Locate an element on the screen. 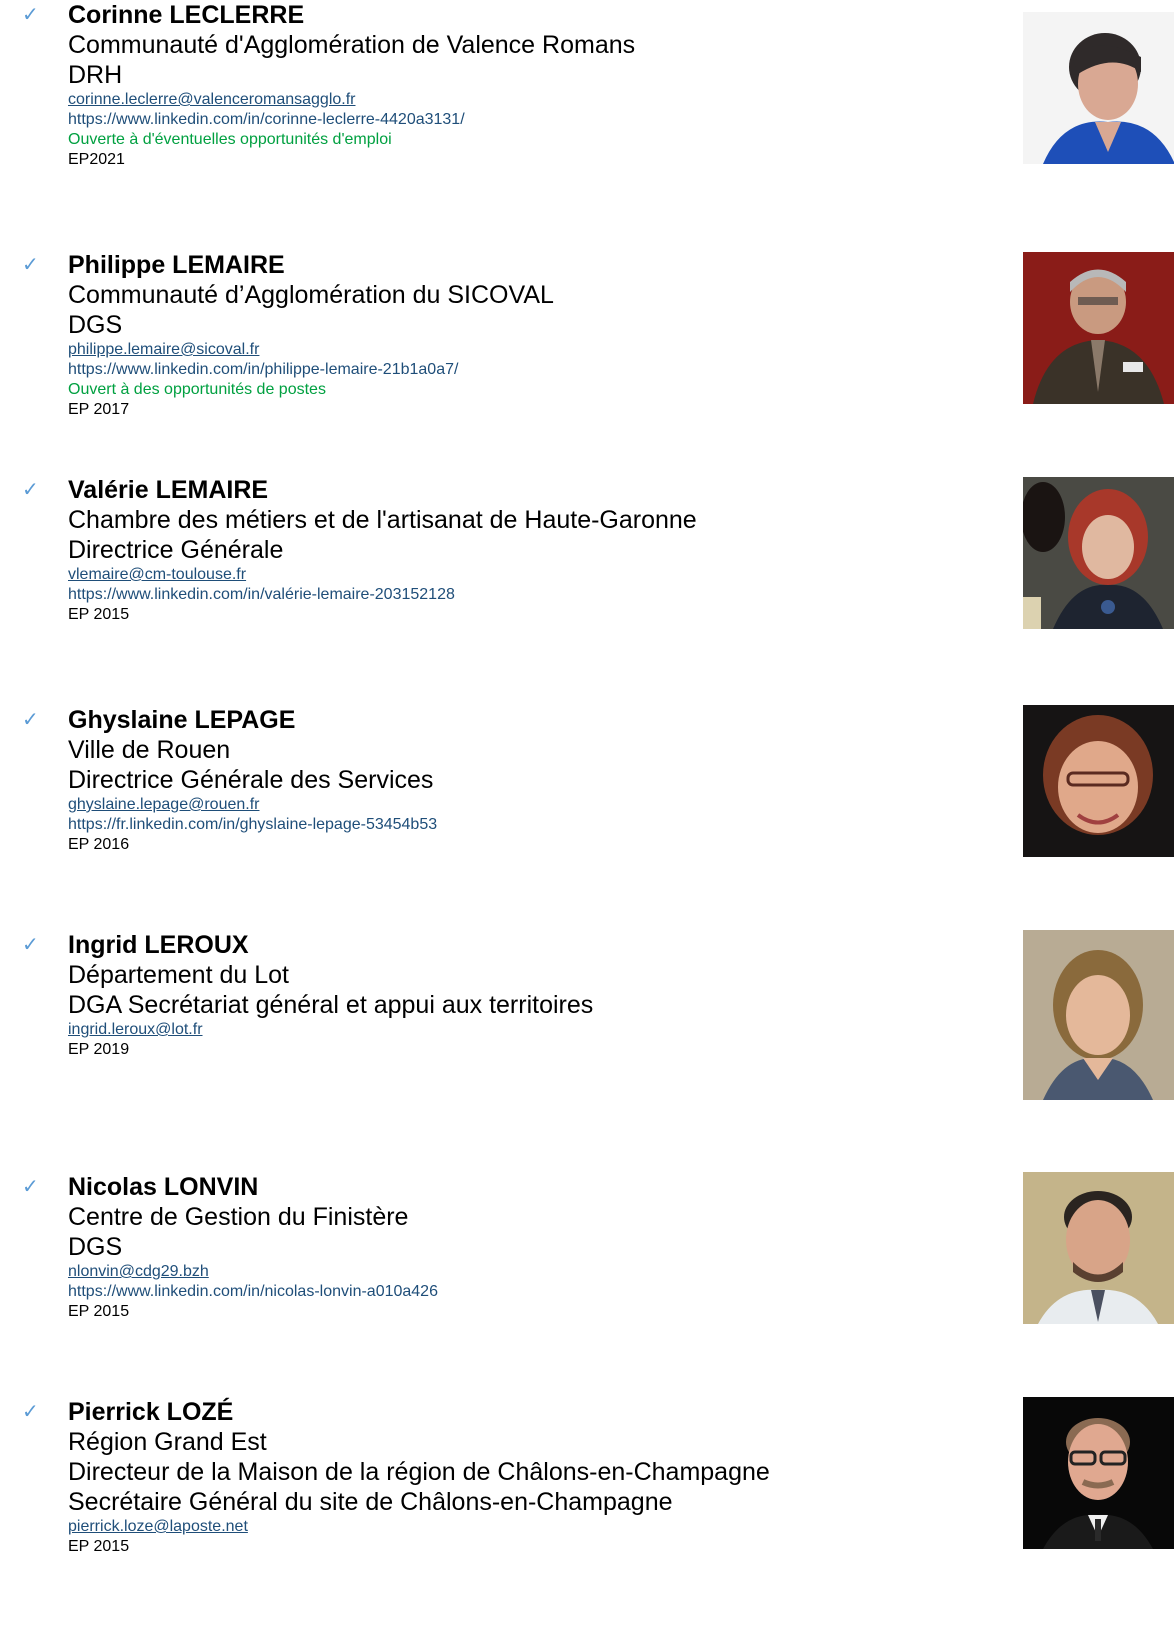 The image size is (1174, 1625). email-link: nlonvin@cdg29.bzh is located at coordinates (253, 1272).